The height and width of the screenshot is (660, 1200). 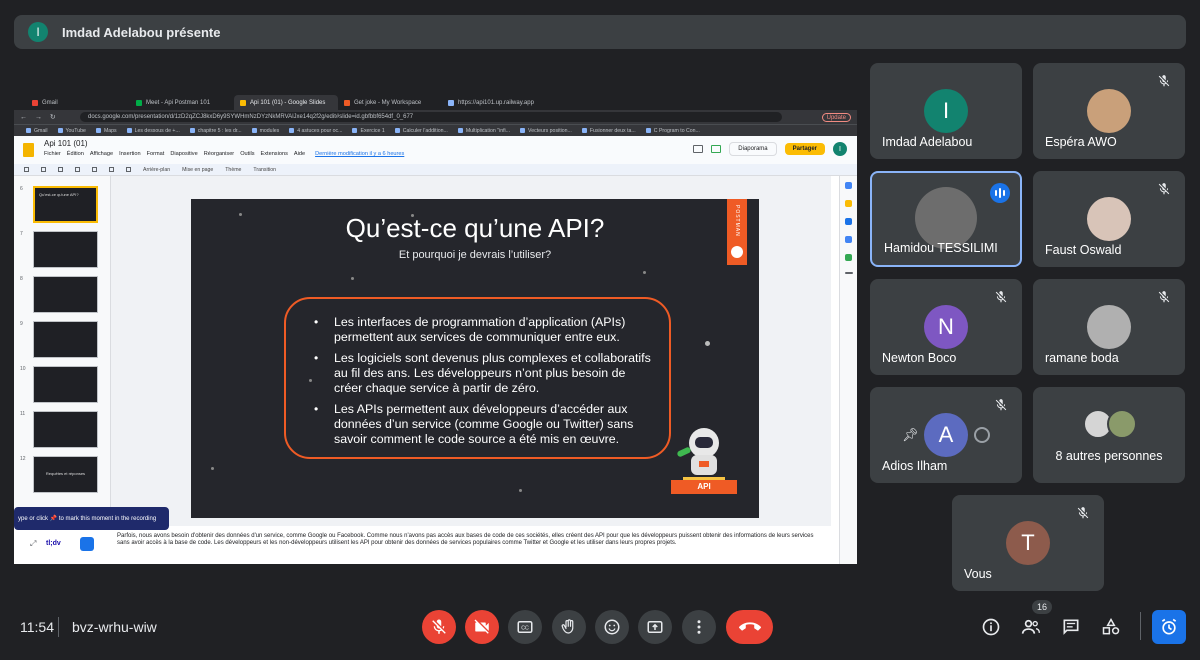 I want to click on toolbar-theme: Thème, so click(x=233, y=170).